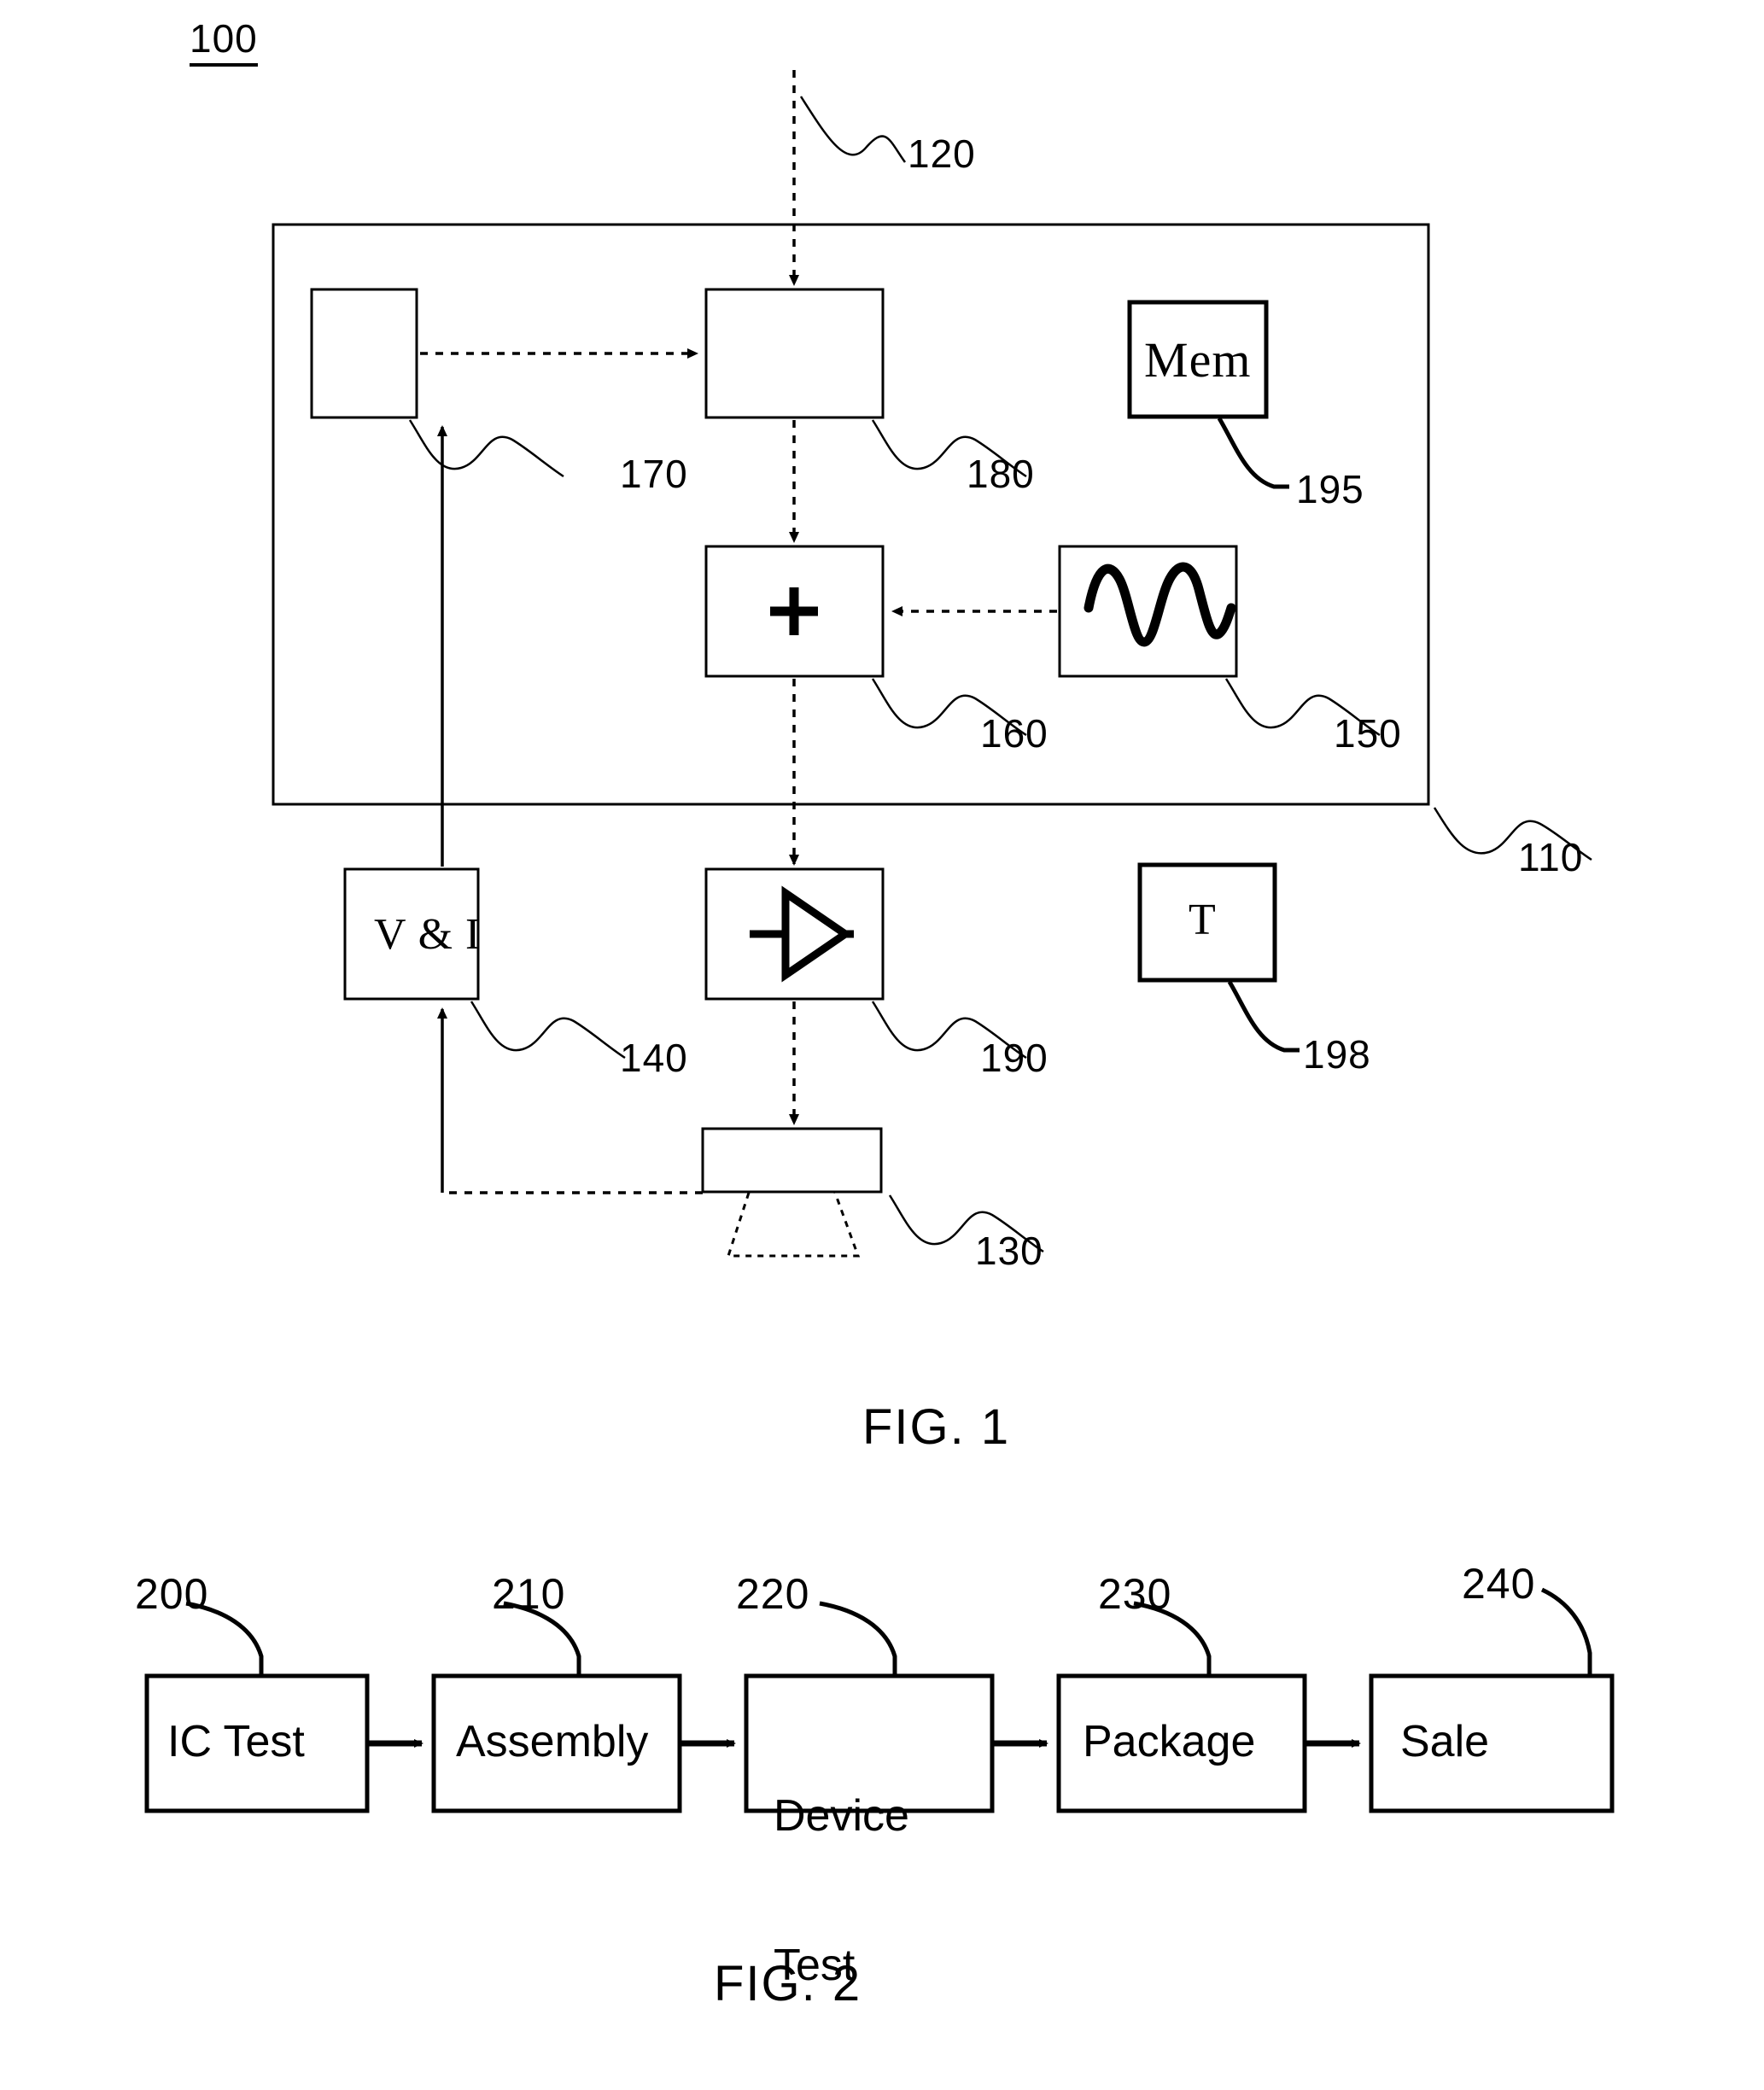 This screenshot has width=1764, height=2090. What do you see at coordinates (1169, 1741) in the screenshot?
I see `figure2-label-package: Package` at bounding box center [1169, 1741].